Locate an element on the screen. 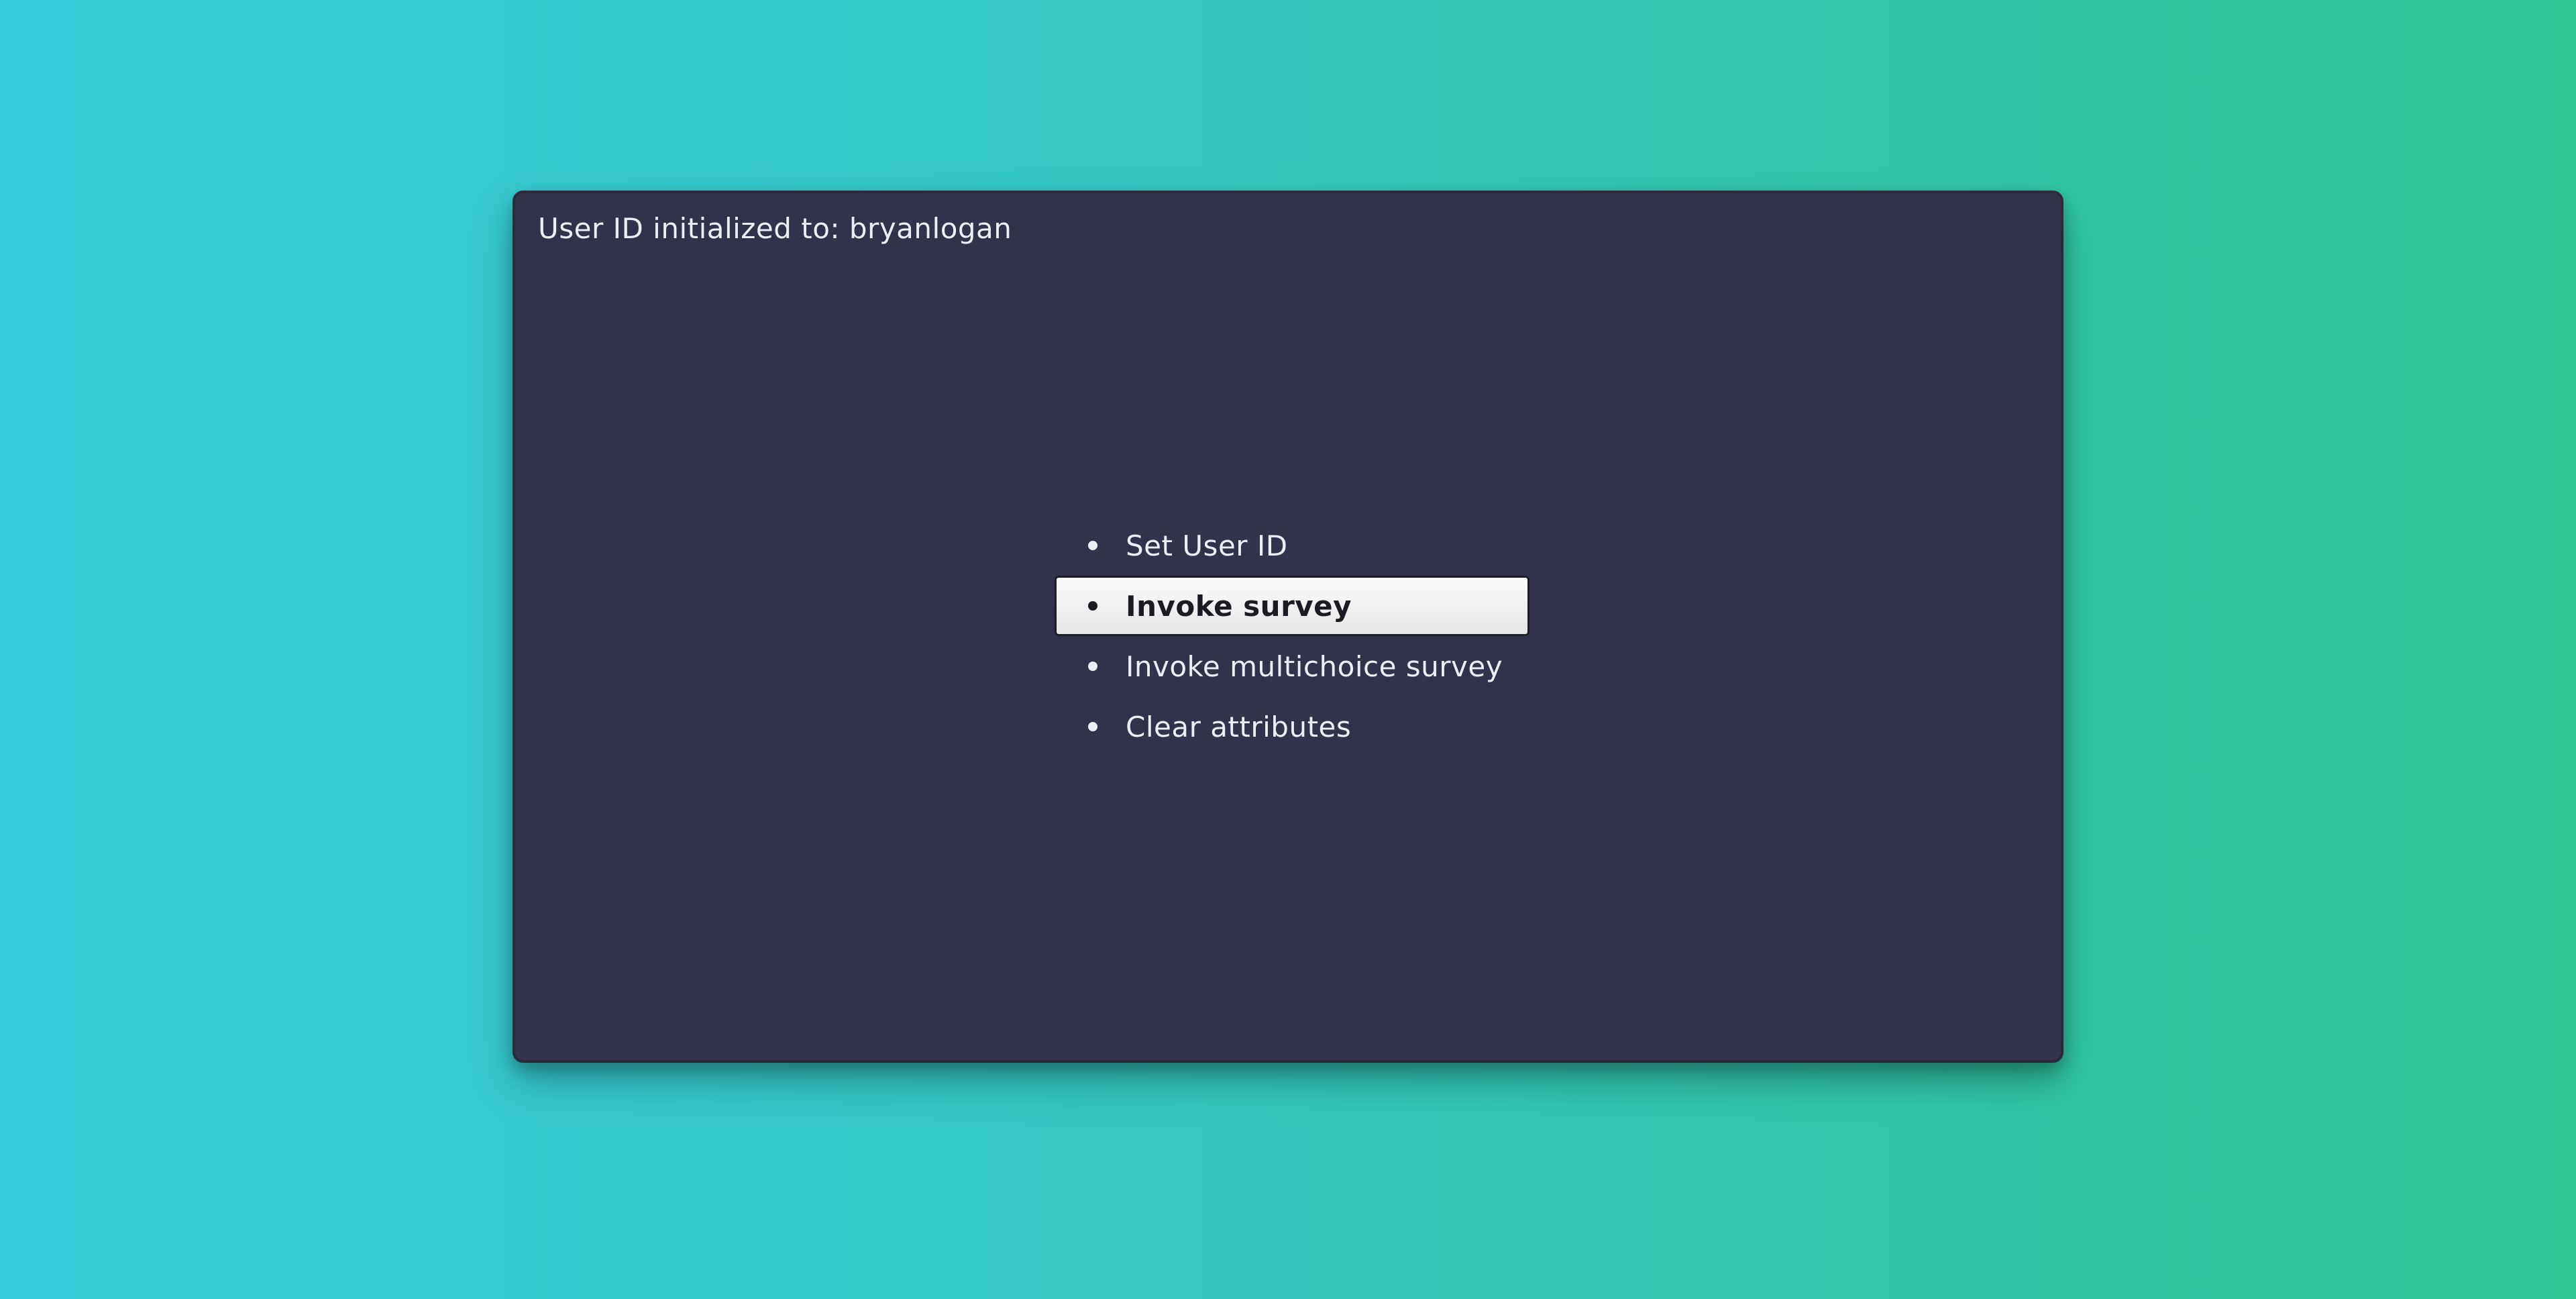 This screenshot has height=1299, width=2576. menu-item-label: Set User ID is located at coordinates (1207, 545).